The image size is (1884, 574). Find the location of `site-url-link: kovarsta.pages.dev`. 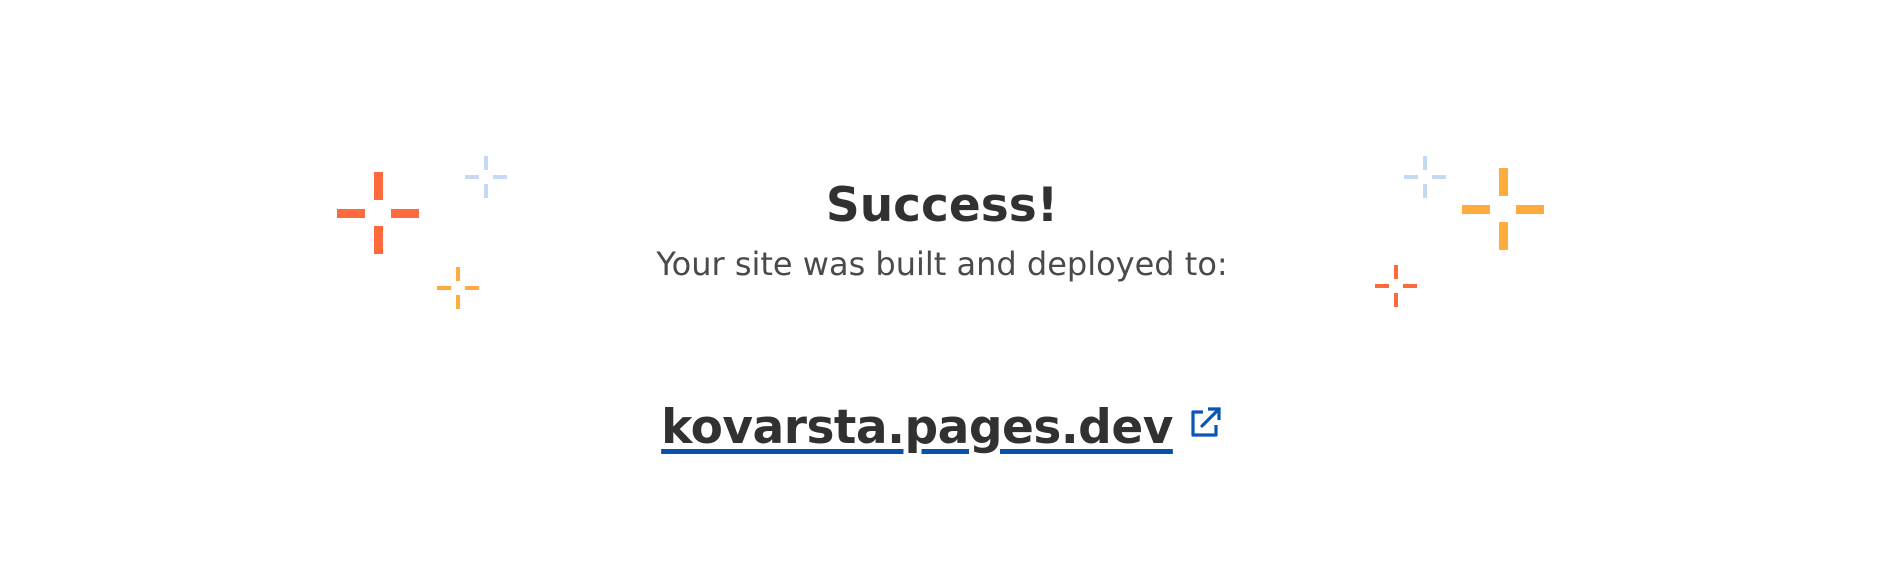

site-url-link: kovarsta.pages.dev is located at coordinates (917, 428).